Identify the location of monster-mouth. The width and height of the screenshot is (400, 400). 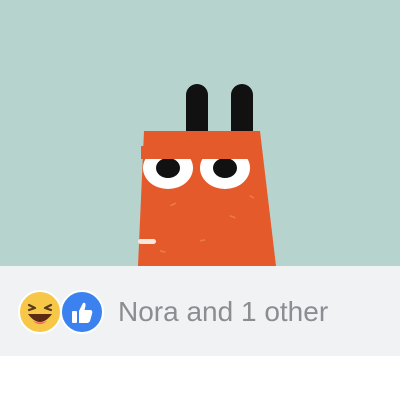
(147, 241).